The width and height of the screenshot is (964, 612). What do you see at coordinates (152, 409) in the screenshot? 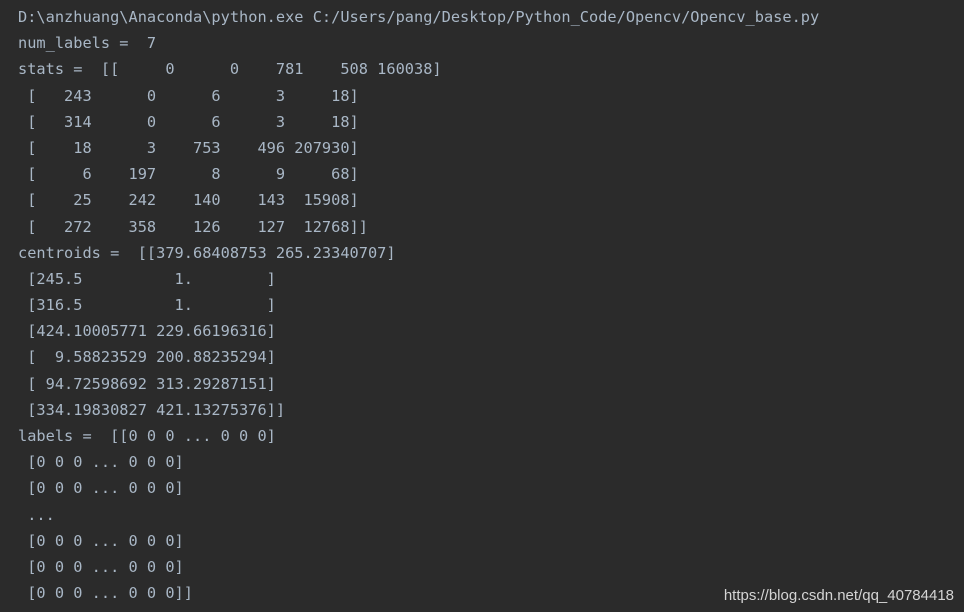
I see `console-line-centroids-row: [334.19830827 421.13275376]]` at bounding box center [152, 409].